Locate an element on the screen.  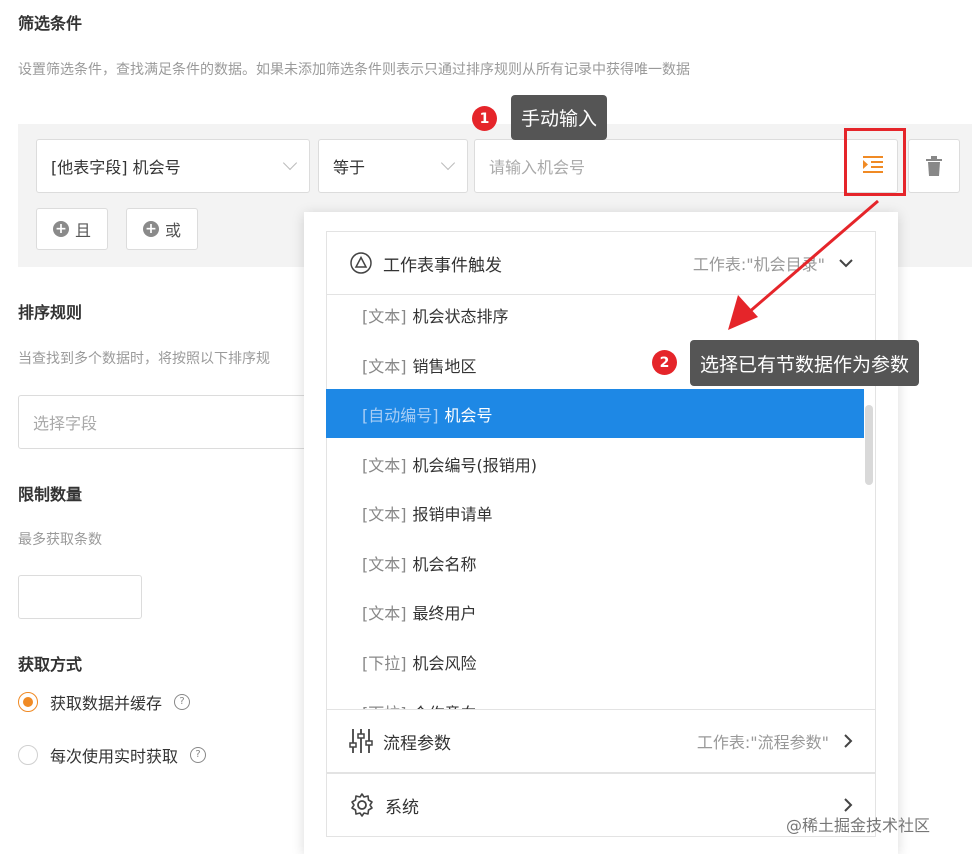
list-item: [下拉] 机会风险 is located at coordinates (595, 661).